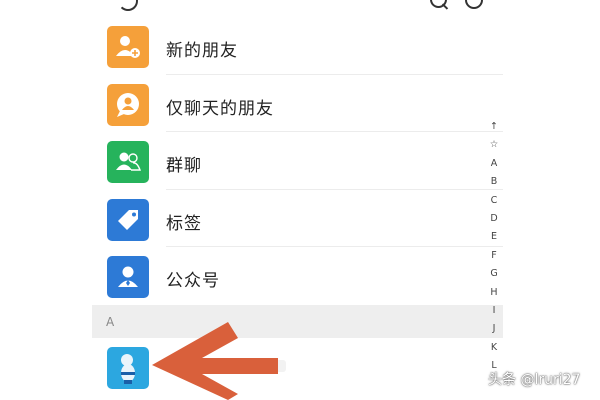 The width and height of the screenshot is (600, 400). Describe the element at coordinates (110, 322) in the screenshot. I see `section-letter: A` at that location.